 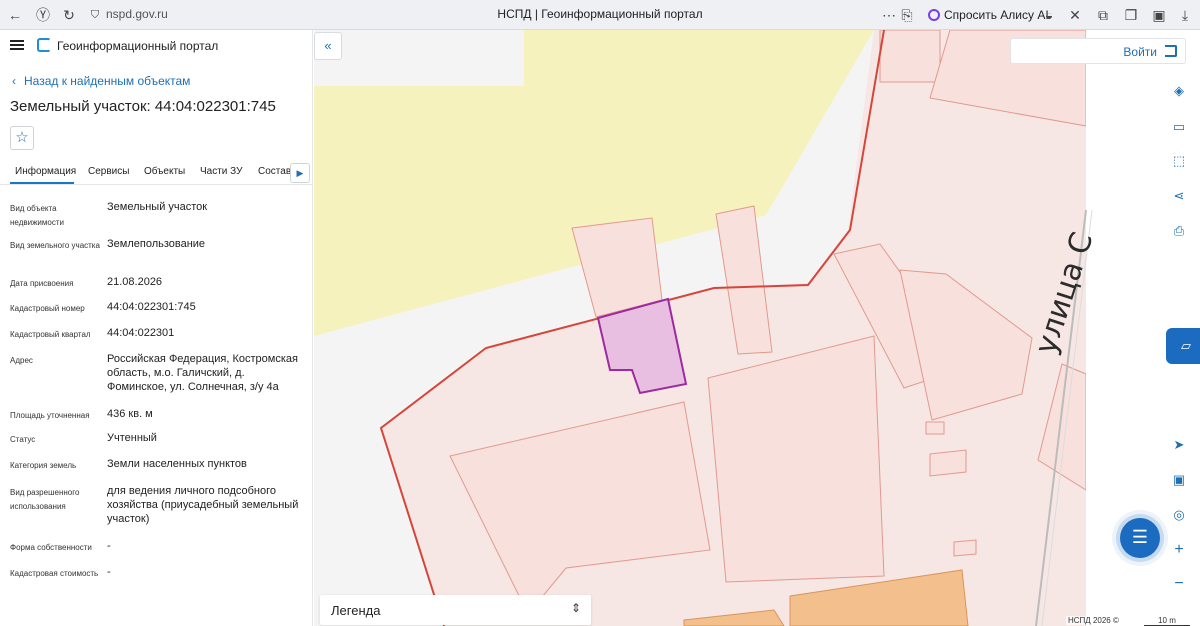 I want to click on login-icon, so click(x=1171, y=51).